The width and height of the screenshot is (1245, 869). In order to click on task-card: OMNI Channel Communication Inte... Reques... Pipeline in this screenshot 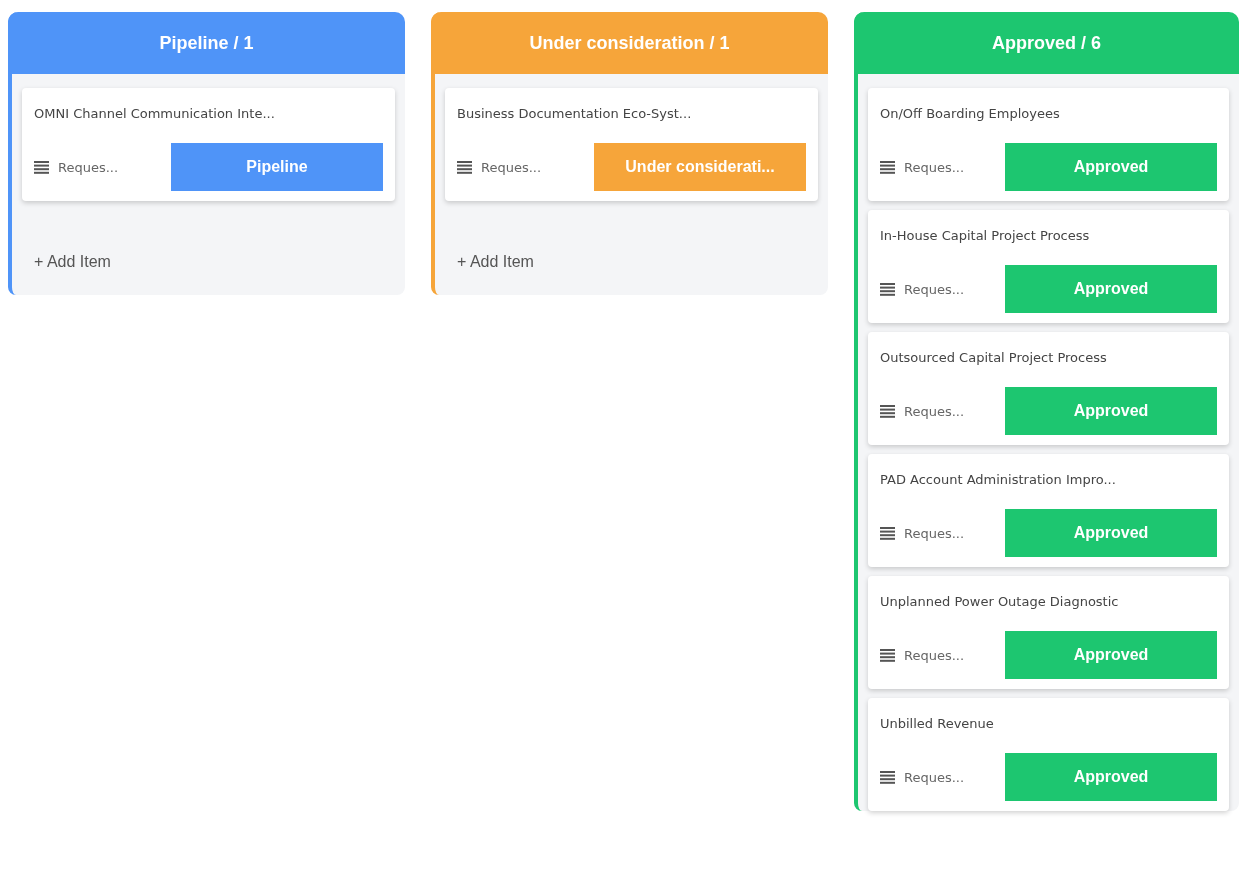, I will do `click(208, 144)`.